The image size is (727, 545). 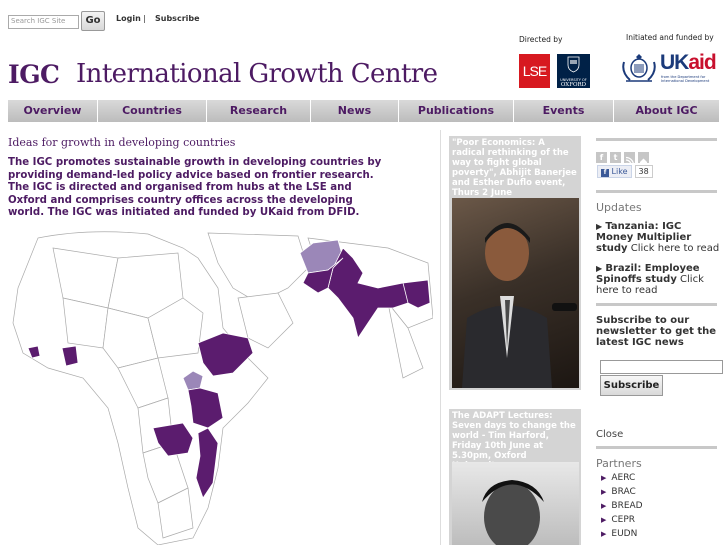 I want to click on social-icons: f t, so click(x=622, y=159).